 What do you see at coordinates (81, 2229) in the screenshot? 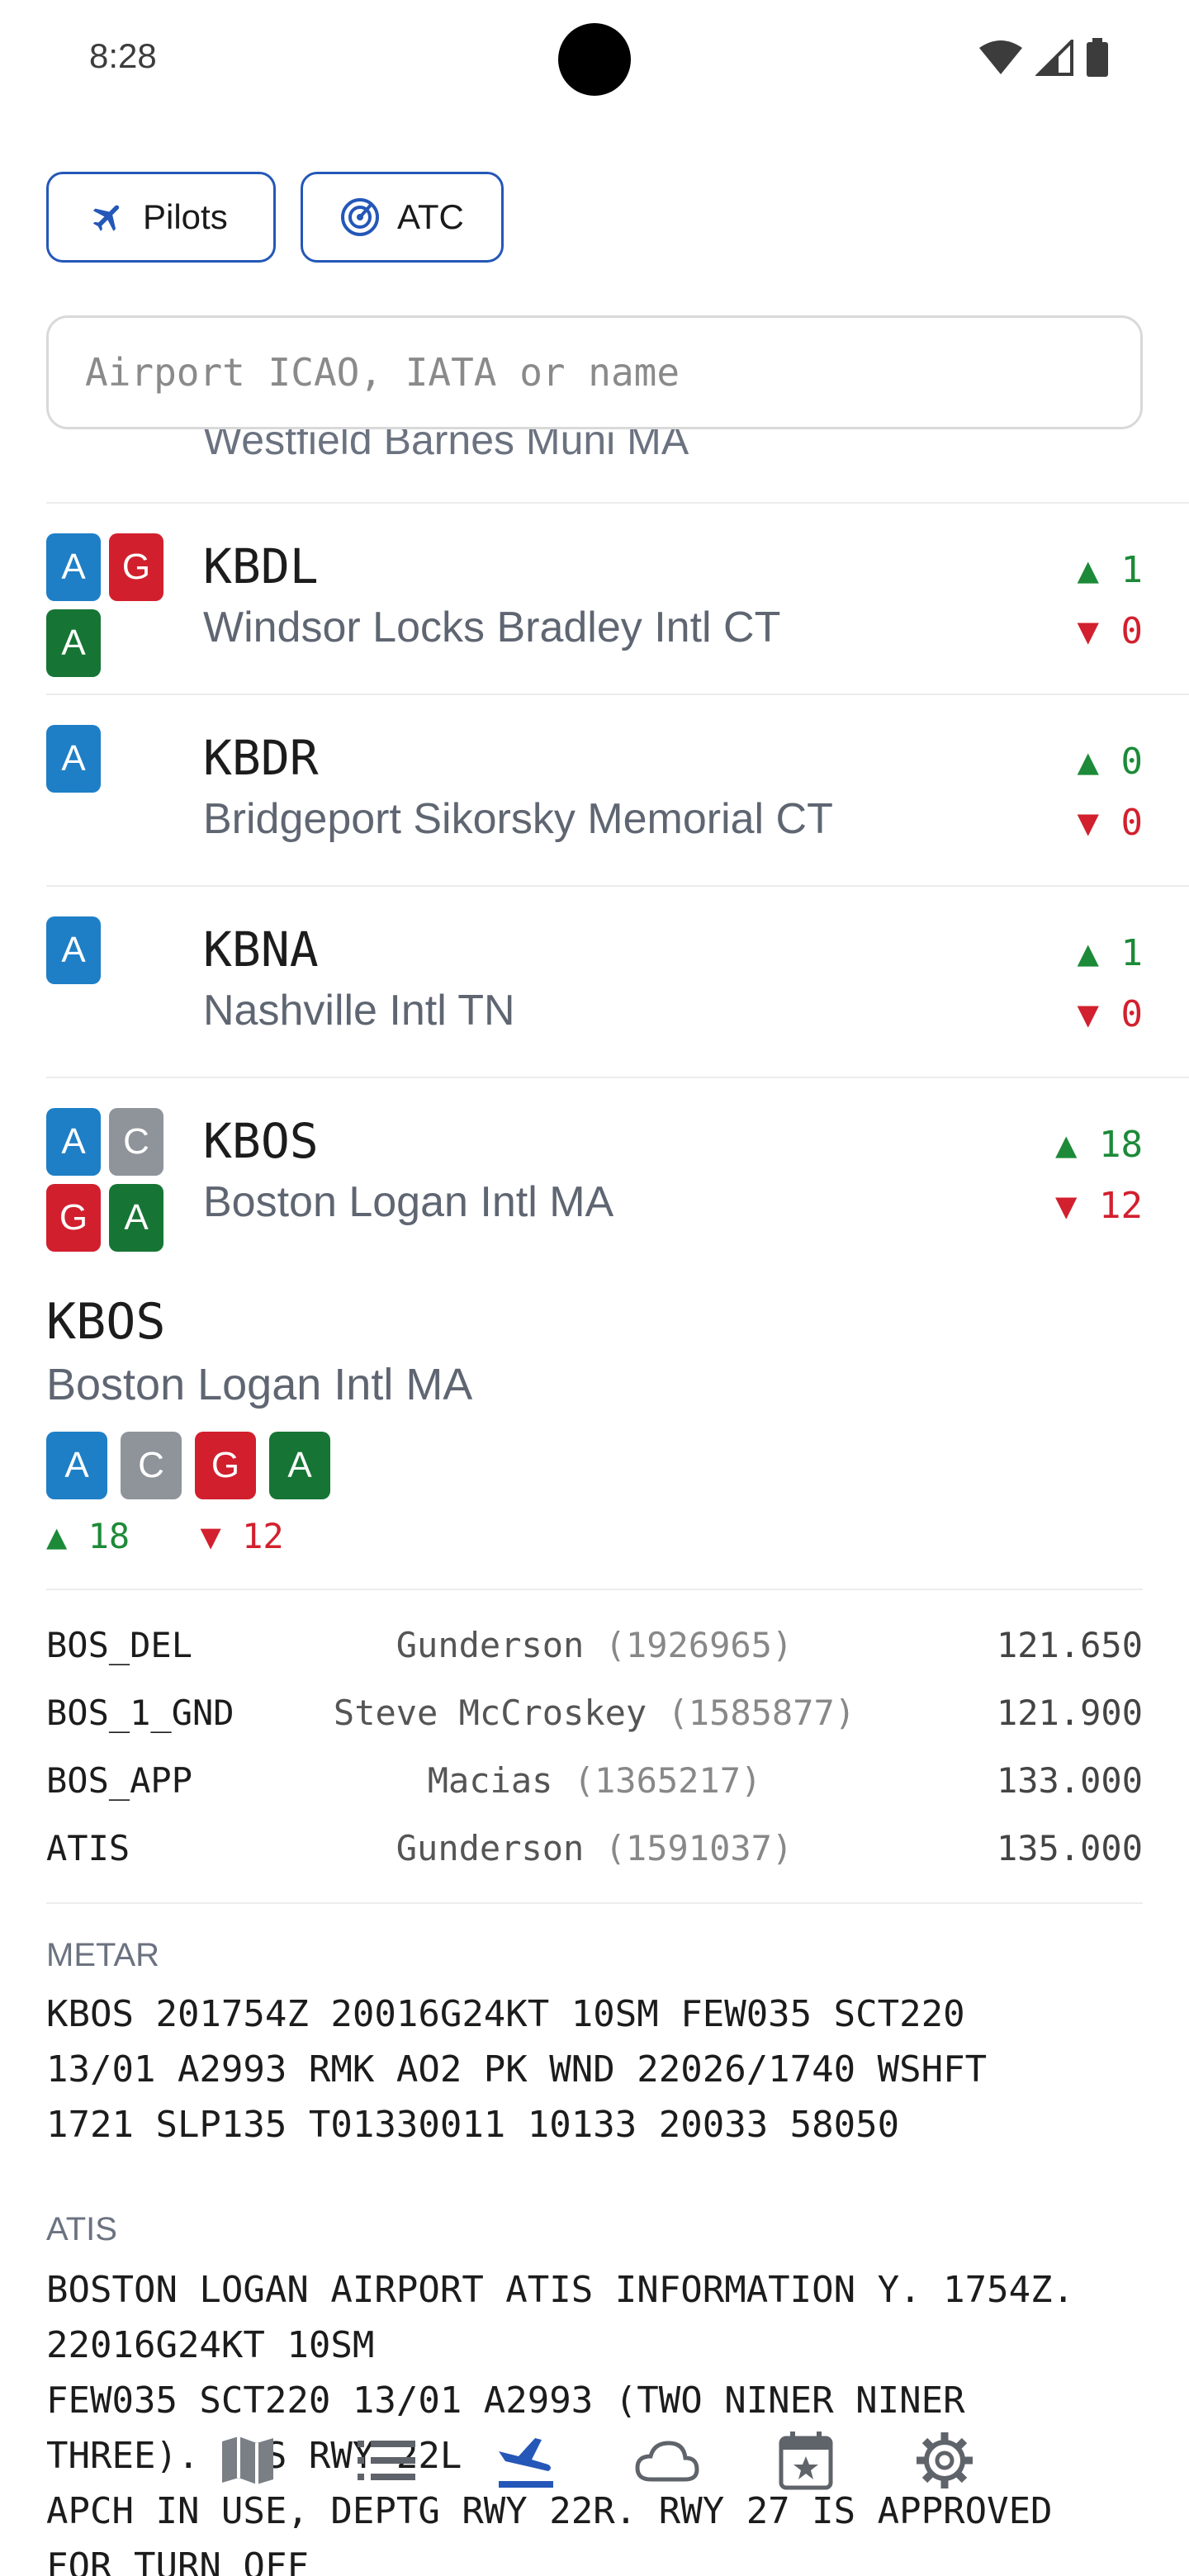
I see `atis-label: ATIS` at bounding box center [81, 2229].